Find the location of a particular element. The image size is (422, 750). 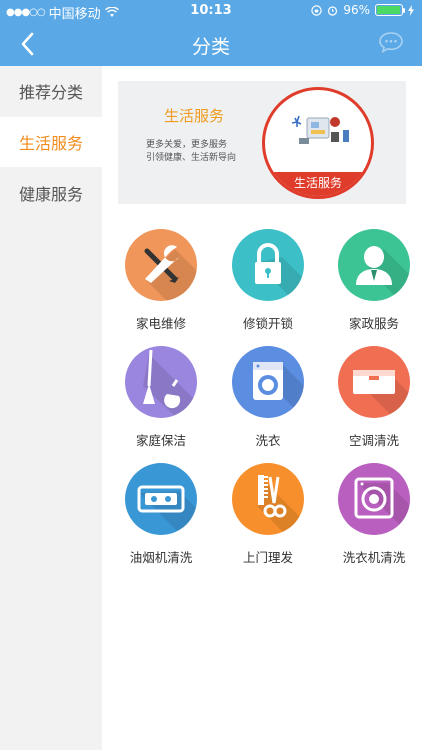

status-right: 96% is located at coordinates (362, 10).